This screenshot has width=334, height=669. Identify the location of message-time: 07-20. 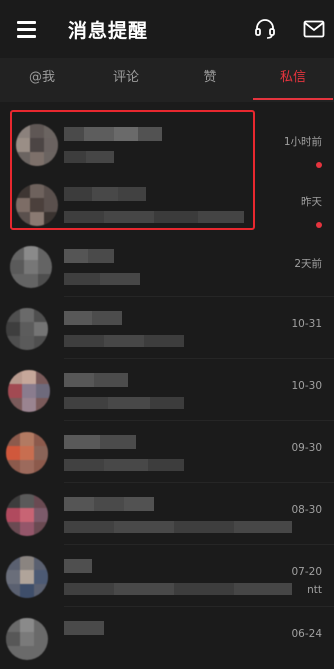
(306, 572).